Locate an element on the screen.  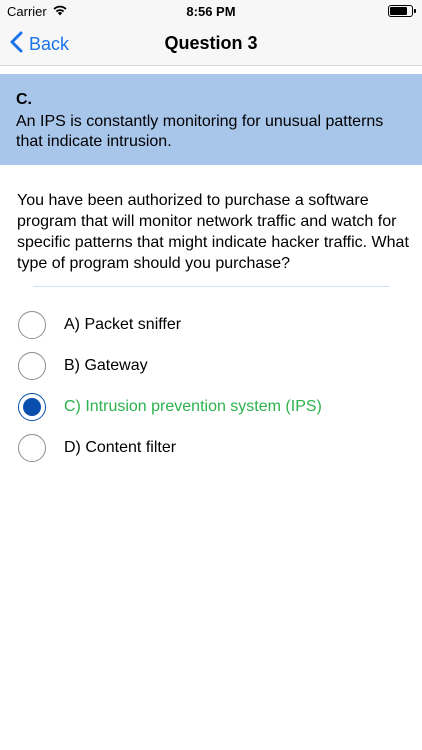
status-bar: Carrier 8:56 PM is located at coordinates (211, 11).